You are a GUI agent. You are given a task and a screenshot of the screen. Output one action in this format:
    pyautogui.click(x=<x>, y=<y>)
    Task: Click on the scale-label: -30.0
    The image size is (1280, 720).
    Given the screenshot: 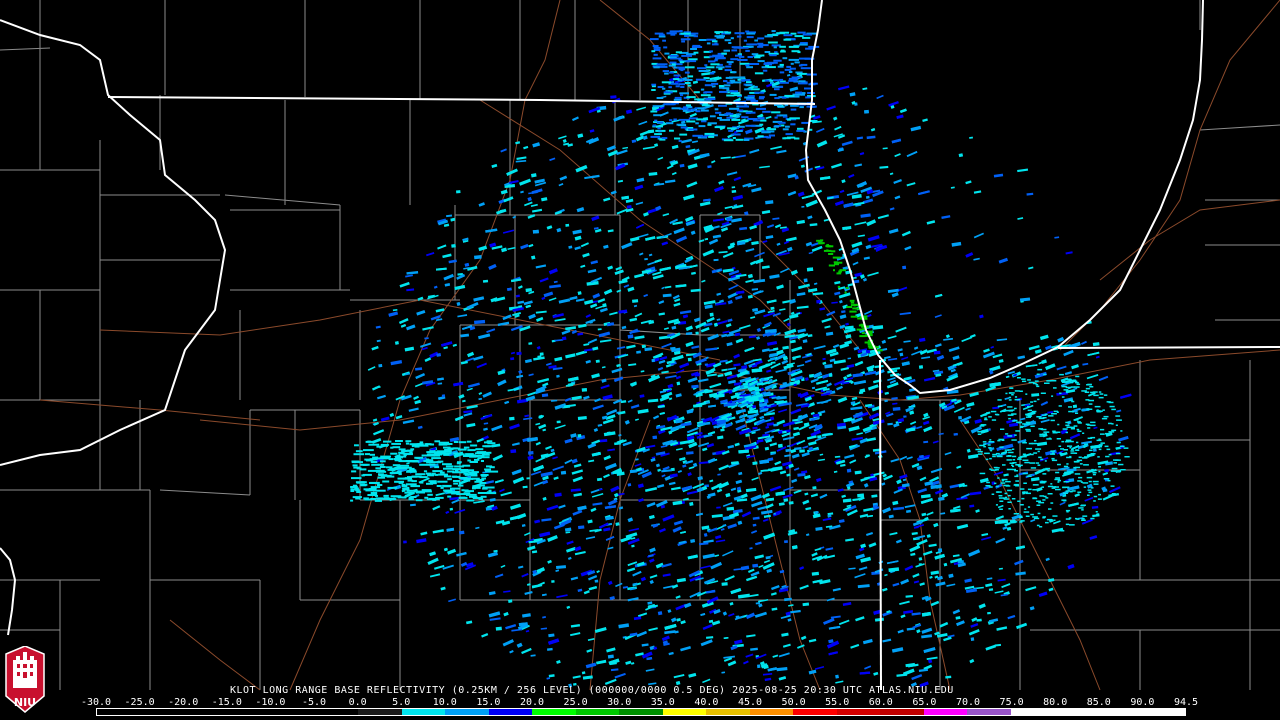 What is the action you would take?
    pyautogui.click(x=96, y=702)
    